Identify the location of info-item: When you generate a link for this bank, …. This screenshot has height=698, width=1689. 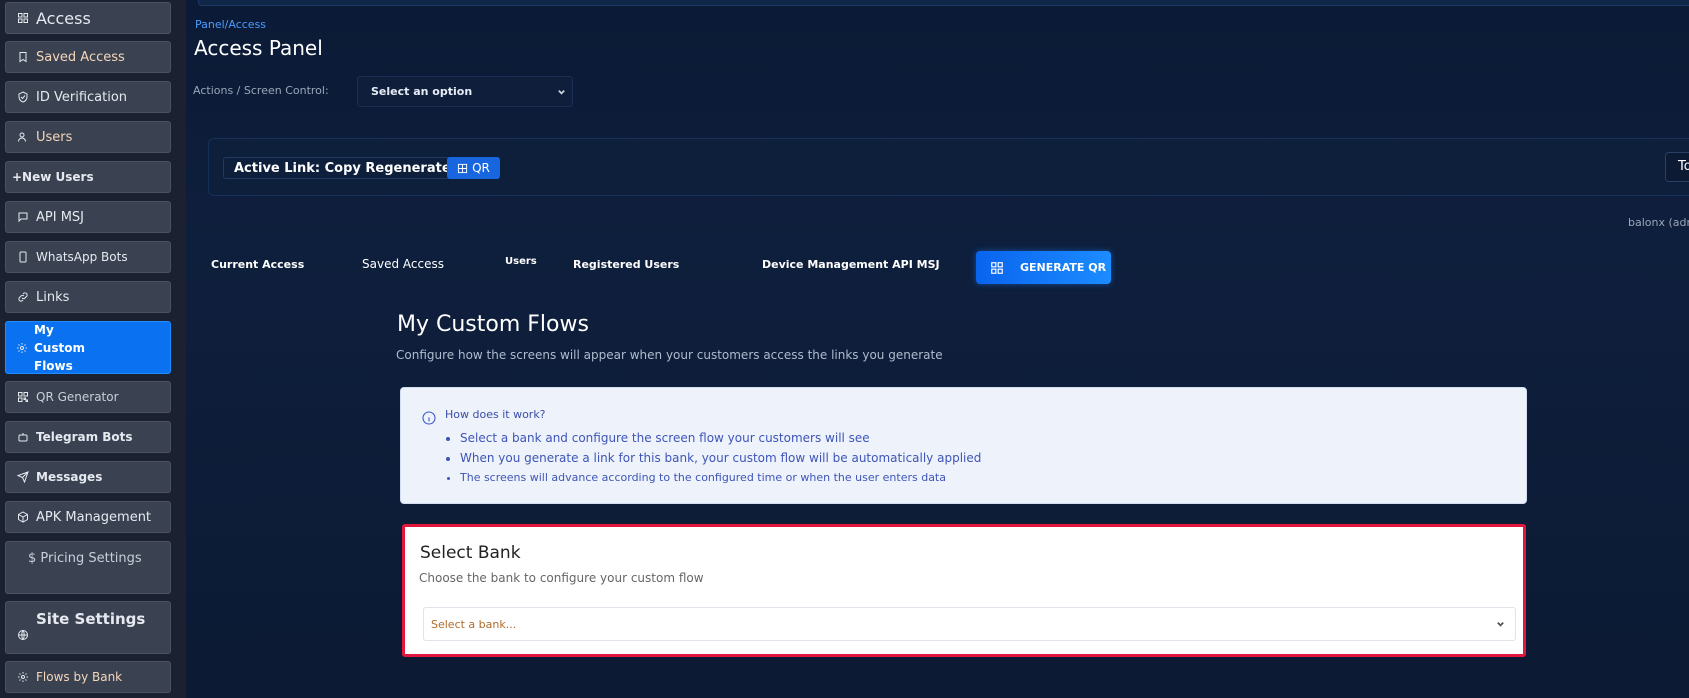
(720, 458).